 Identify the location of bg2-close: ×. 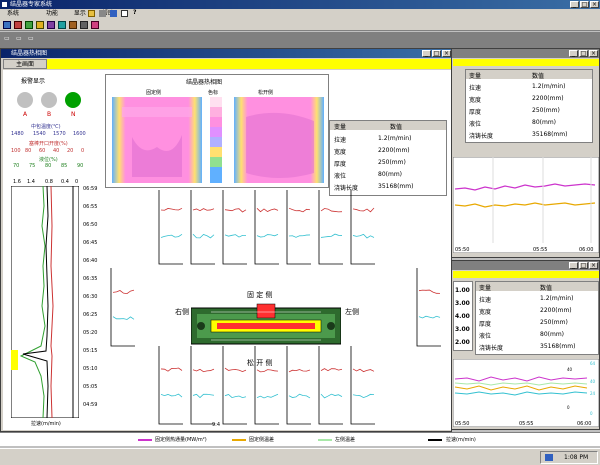
(593, 265).